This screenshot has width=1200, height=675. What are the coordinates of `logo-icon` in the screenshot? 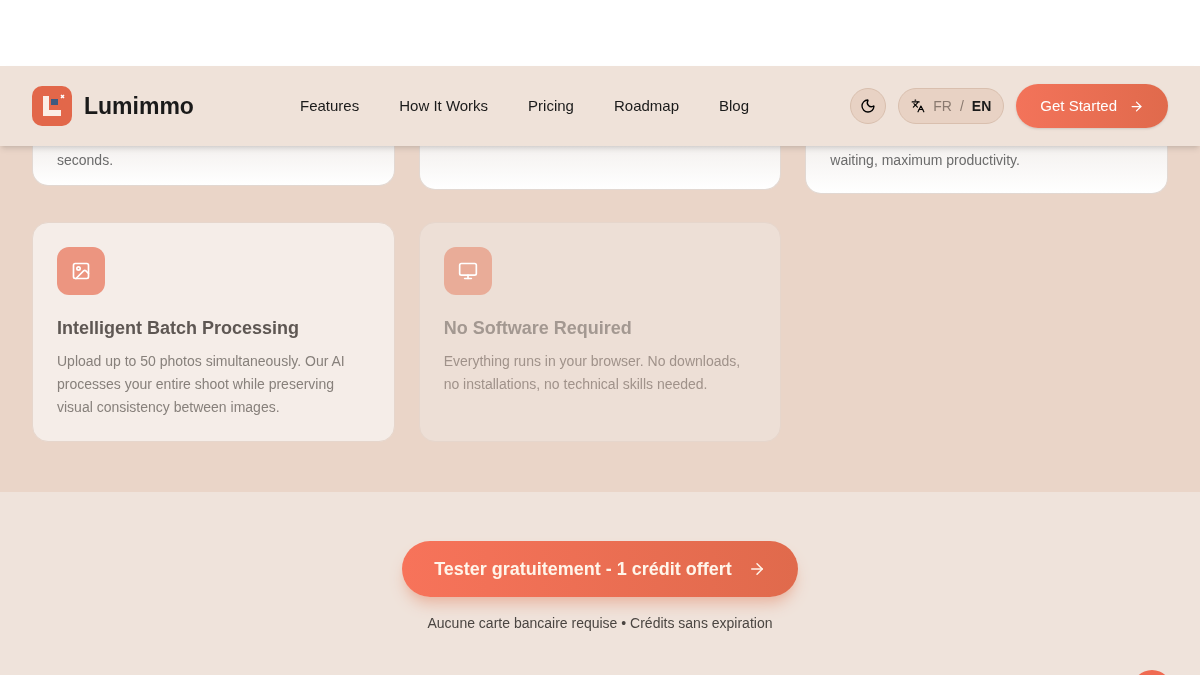 It's located at (52, 106).